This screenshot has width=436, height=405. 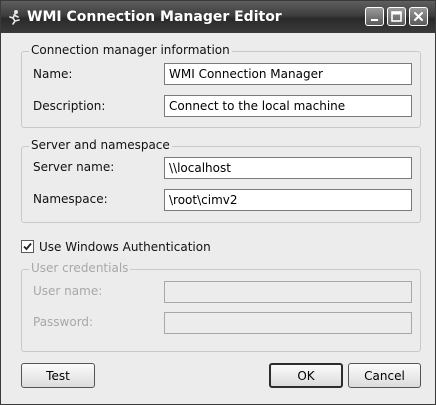 I want to click on user-name-label: User name:, so click(x=68, y=291).